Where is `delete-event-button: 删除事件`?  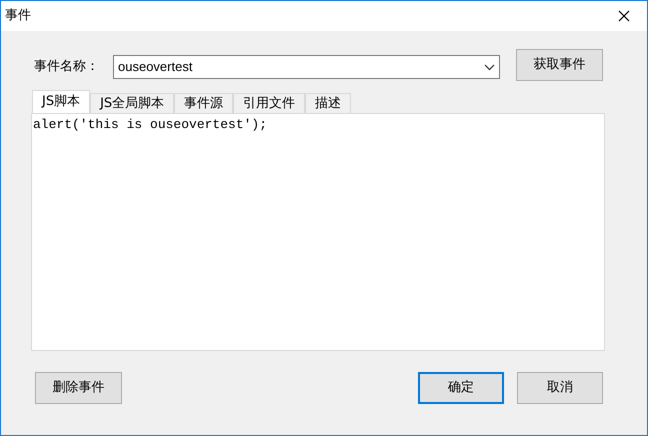 delete-event-button: 删除事件 is located at coordinates (78, 388).